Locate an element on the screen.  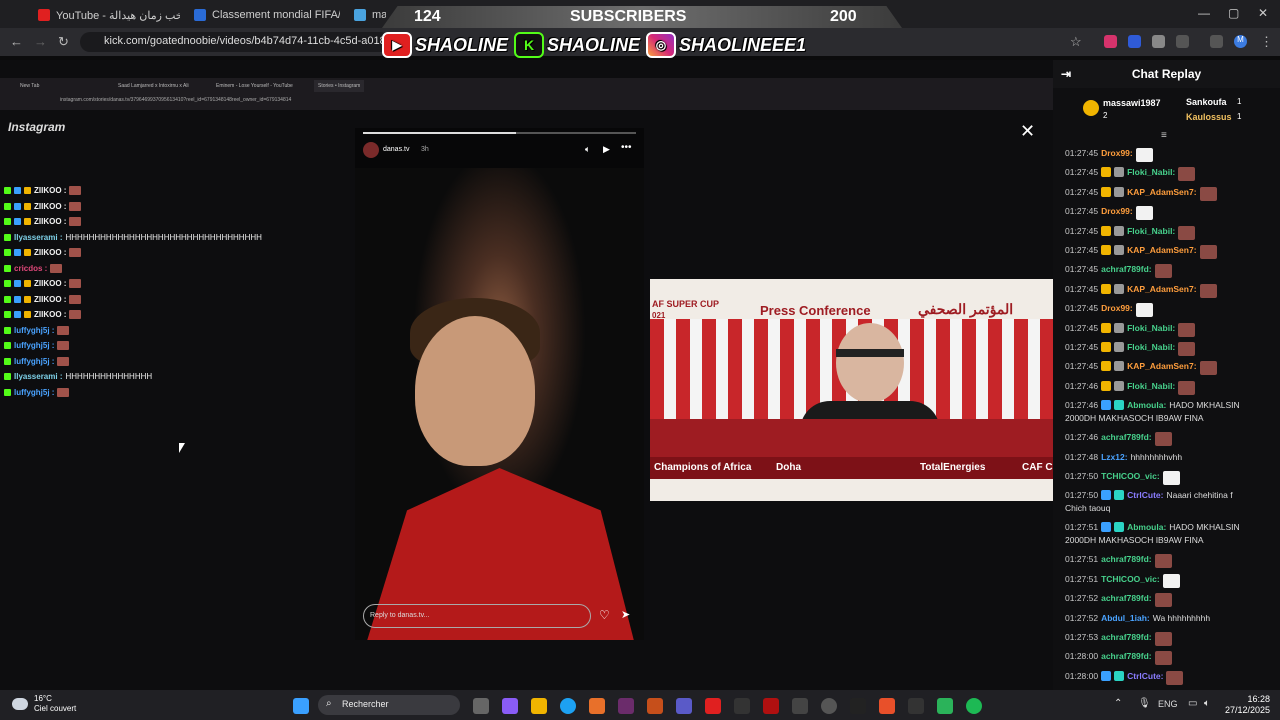
chat-message: 01:27:45 Drox99: is located at coordinates (1170, 213).